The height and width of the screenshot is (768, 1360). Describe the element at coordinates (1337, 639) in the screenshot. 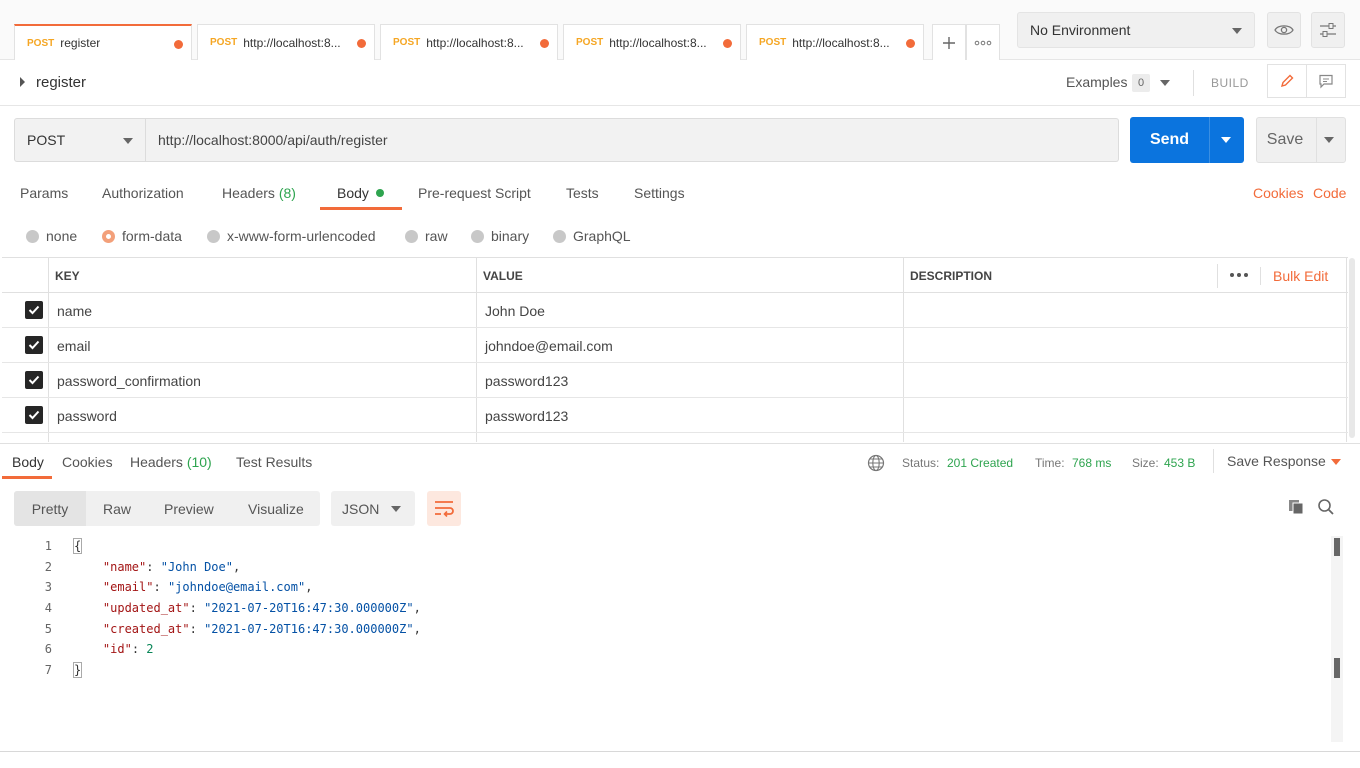

I see `response-scrollbar` at that location.